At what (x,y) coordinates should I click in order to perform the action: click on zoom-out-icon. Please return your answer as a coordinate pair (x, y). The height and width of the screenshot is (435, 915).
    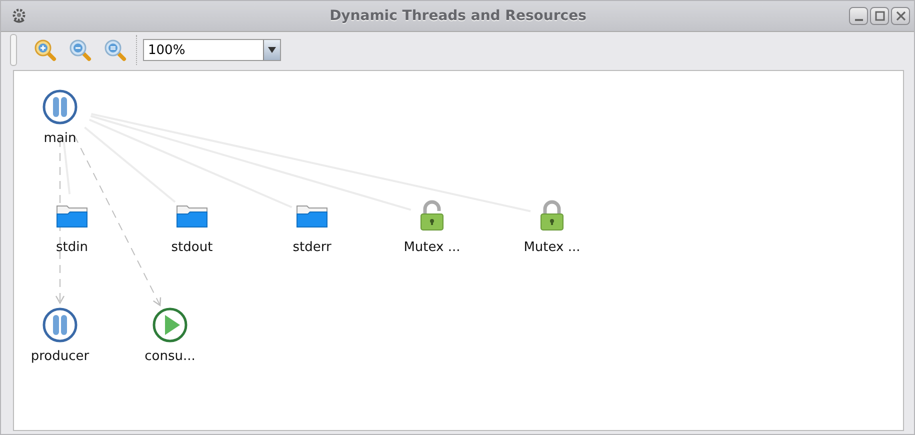
    Looking at the image, I should click on (80, 50).